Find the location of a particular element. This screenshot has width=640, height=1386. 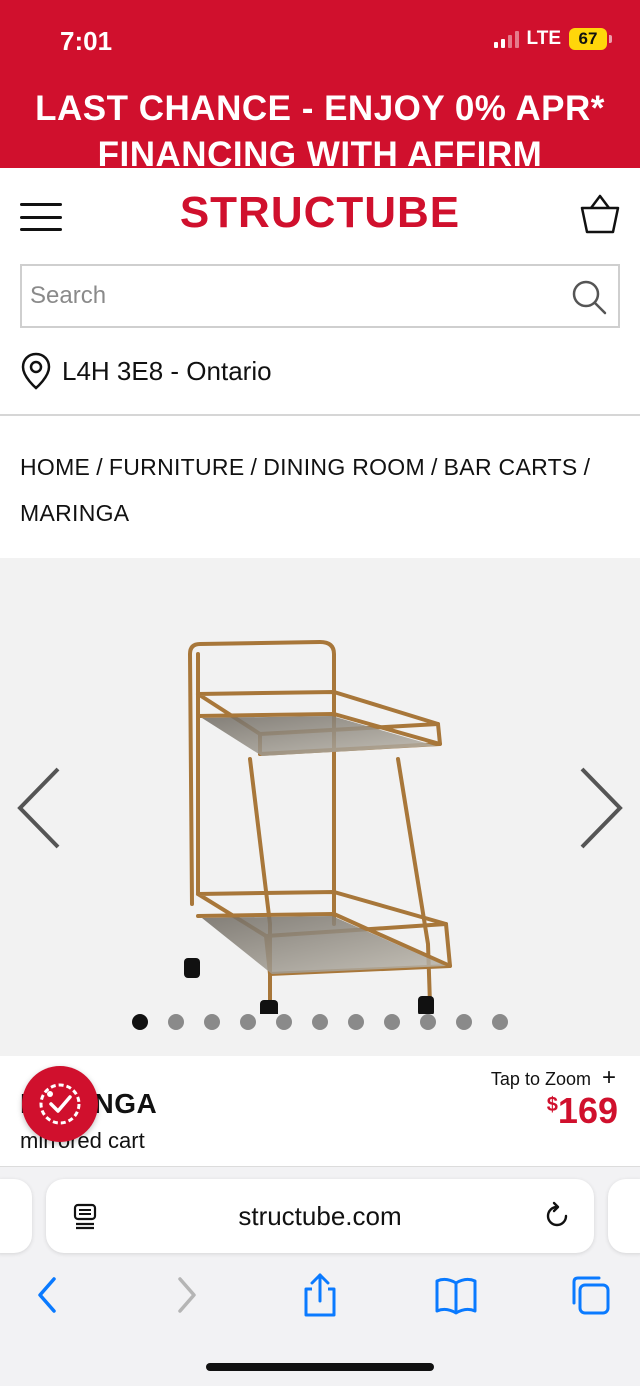

back-icon is located at coordinates (48, 1295).